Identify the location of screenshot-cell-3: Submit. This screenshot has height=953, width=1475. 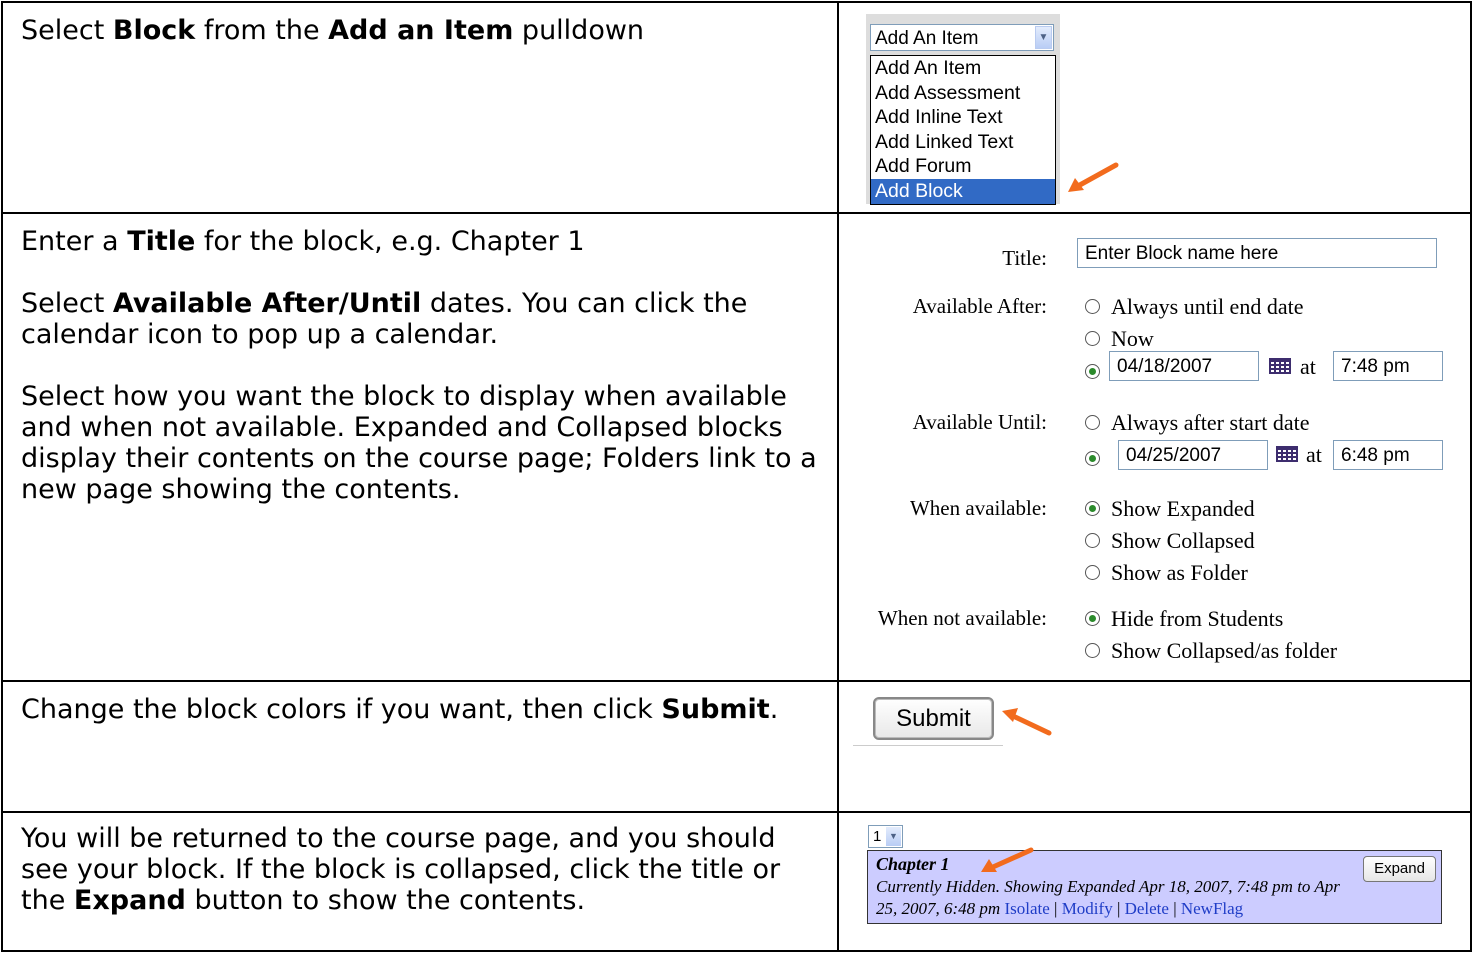
(1154, 746).